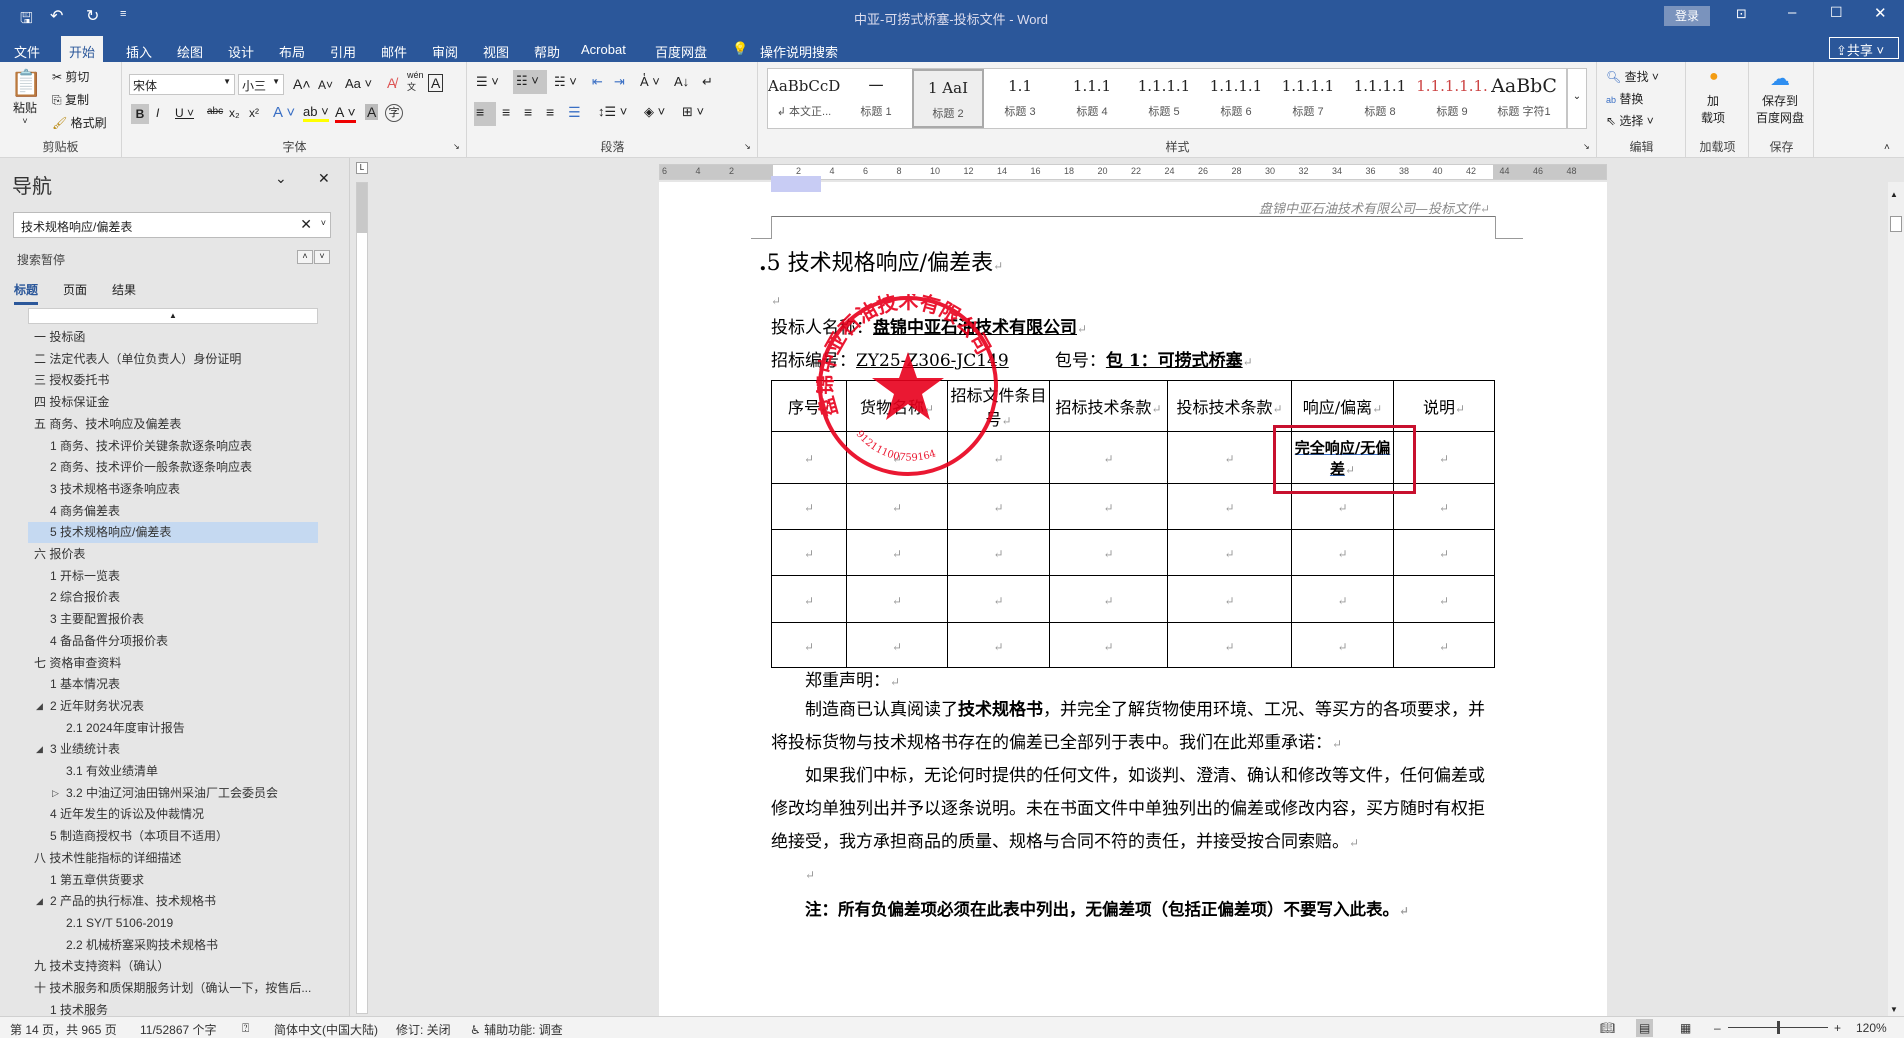  What do you see at coordinates (1164, 98) in the screenshot?
I see `style-item: 1.1.1.1 标题 5` at bounding box center [1164, 98].